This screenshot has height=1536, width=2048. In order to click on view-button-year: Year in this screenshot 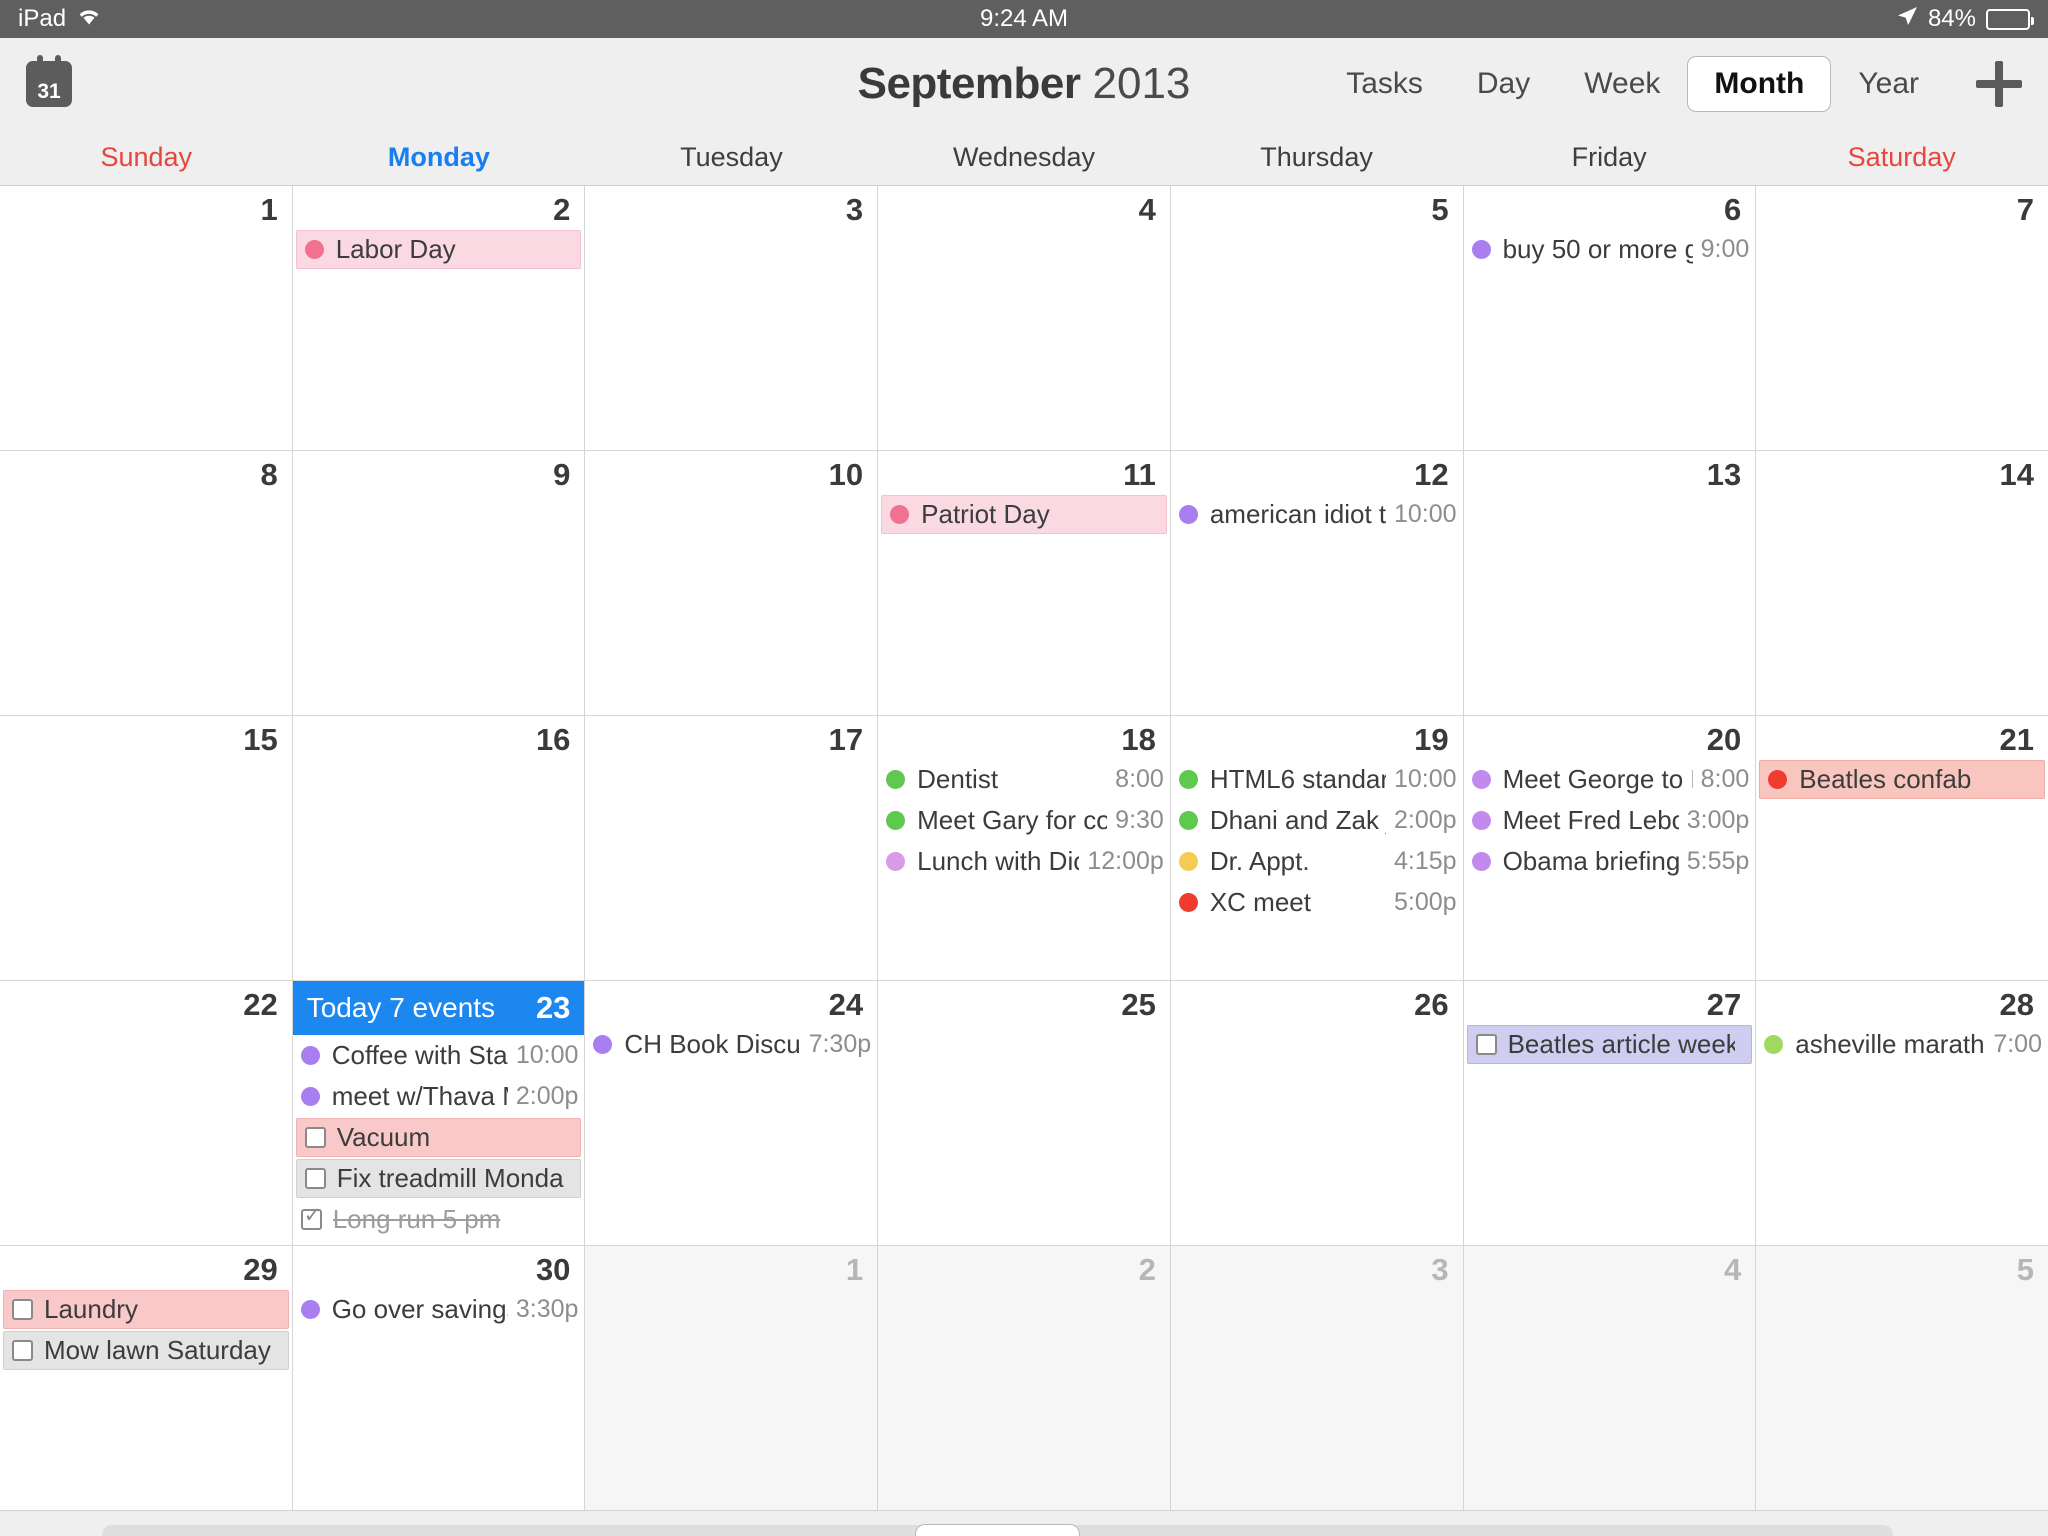, I will do `click(1888, 84)`.